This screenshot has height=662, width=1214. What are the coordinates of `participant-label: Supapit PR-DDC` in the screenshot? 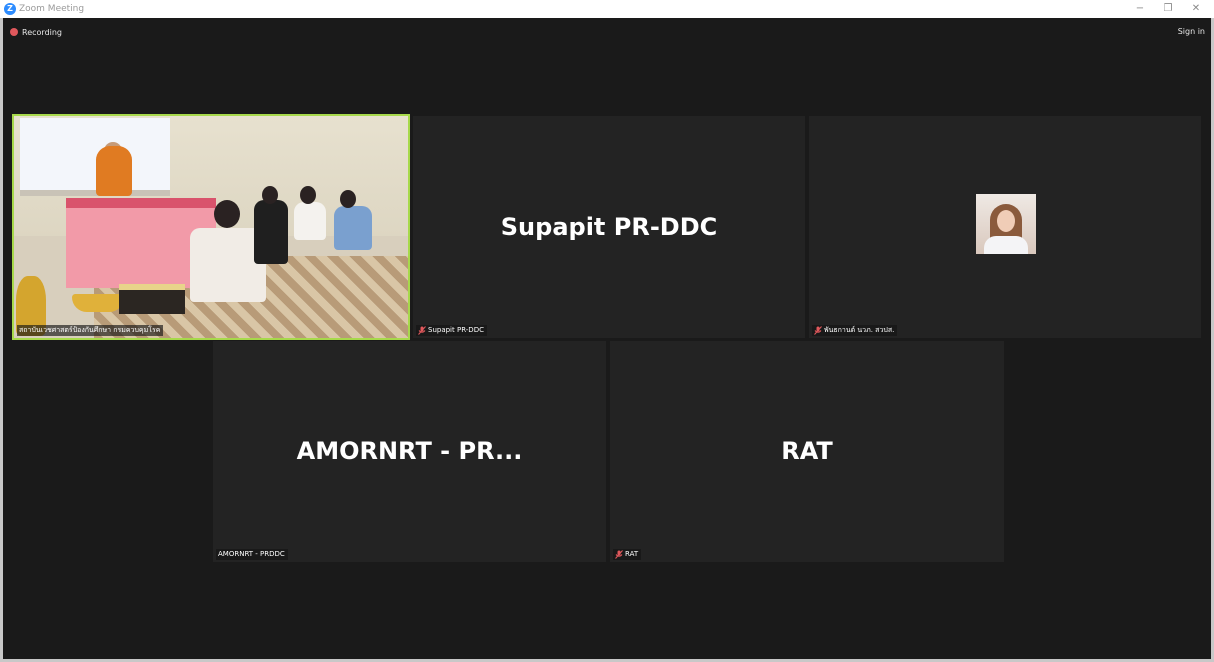 It's located at (451, 330).